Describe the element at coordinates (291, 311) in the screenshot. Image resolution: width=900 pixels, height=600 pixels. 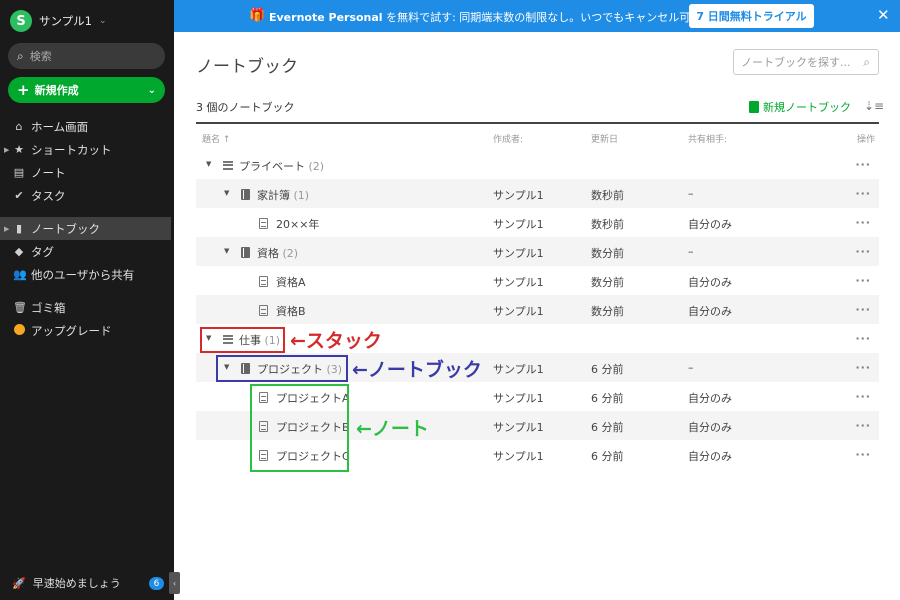
I see `row-title: 資格B` at that location.